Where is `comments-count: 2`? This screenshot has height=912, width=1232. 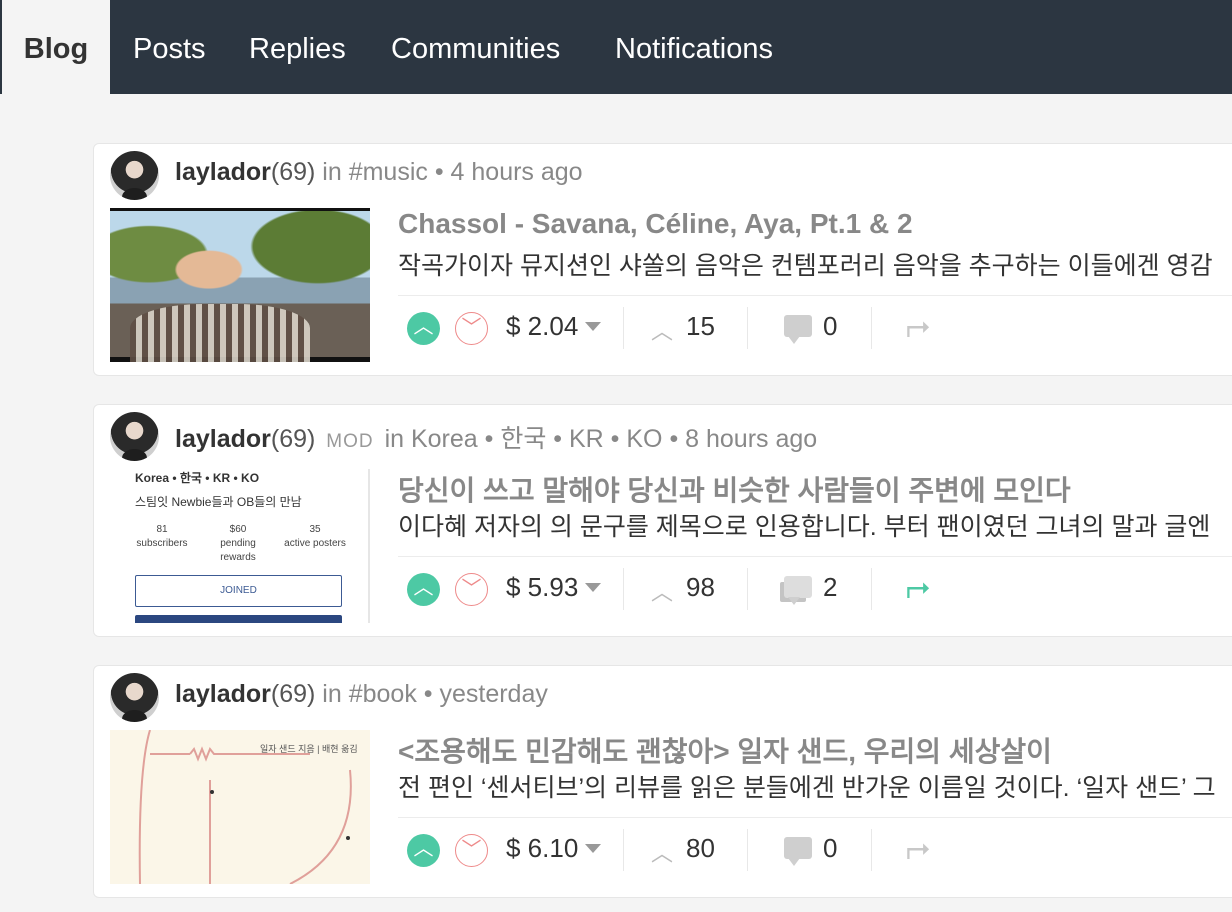
comments-count: 2 is located at coordinates (830, 587).